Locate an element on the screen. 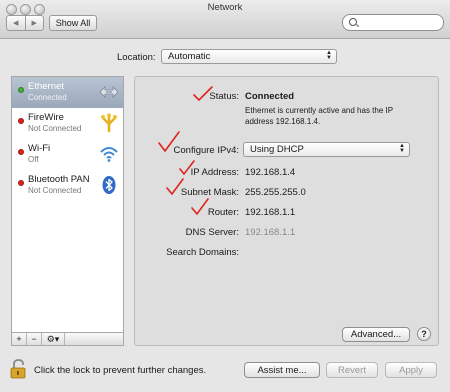 This screenshot has width=450, height=392. status-dot-green is located at coordinates (21, 90).